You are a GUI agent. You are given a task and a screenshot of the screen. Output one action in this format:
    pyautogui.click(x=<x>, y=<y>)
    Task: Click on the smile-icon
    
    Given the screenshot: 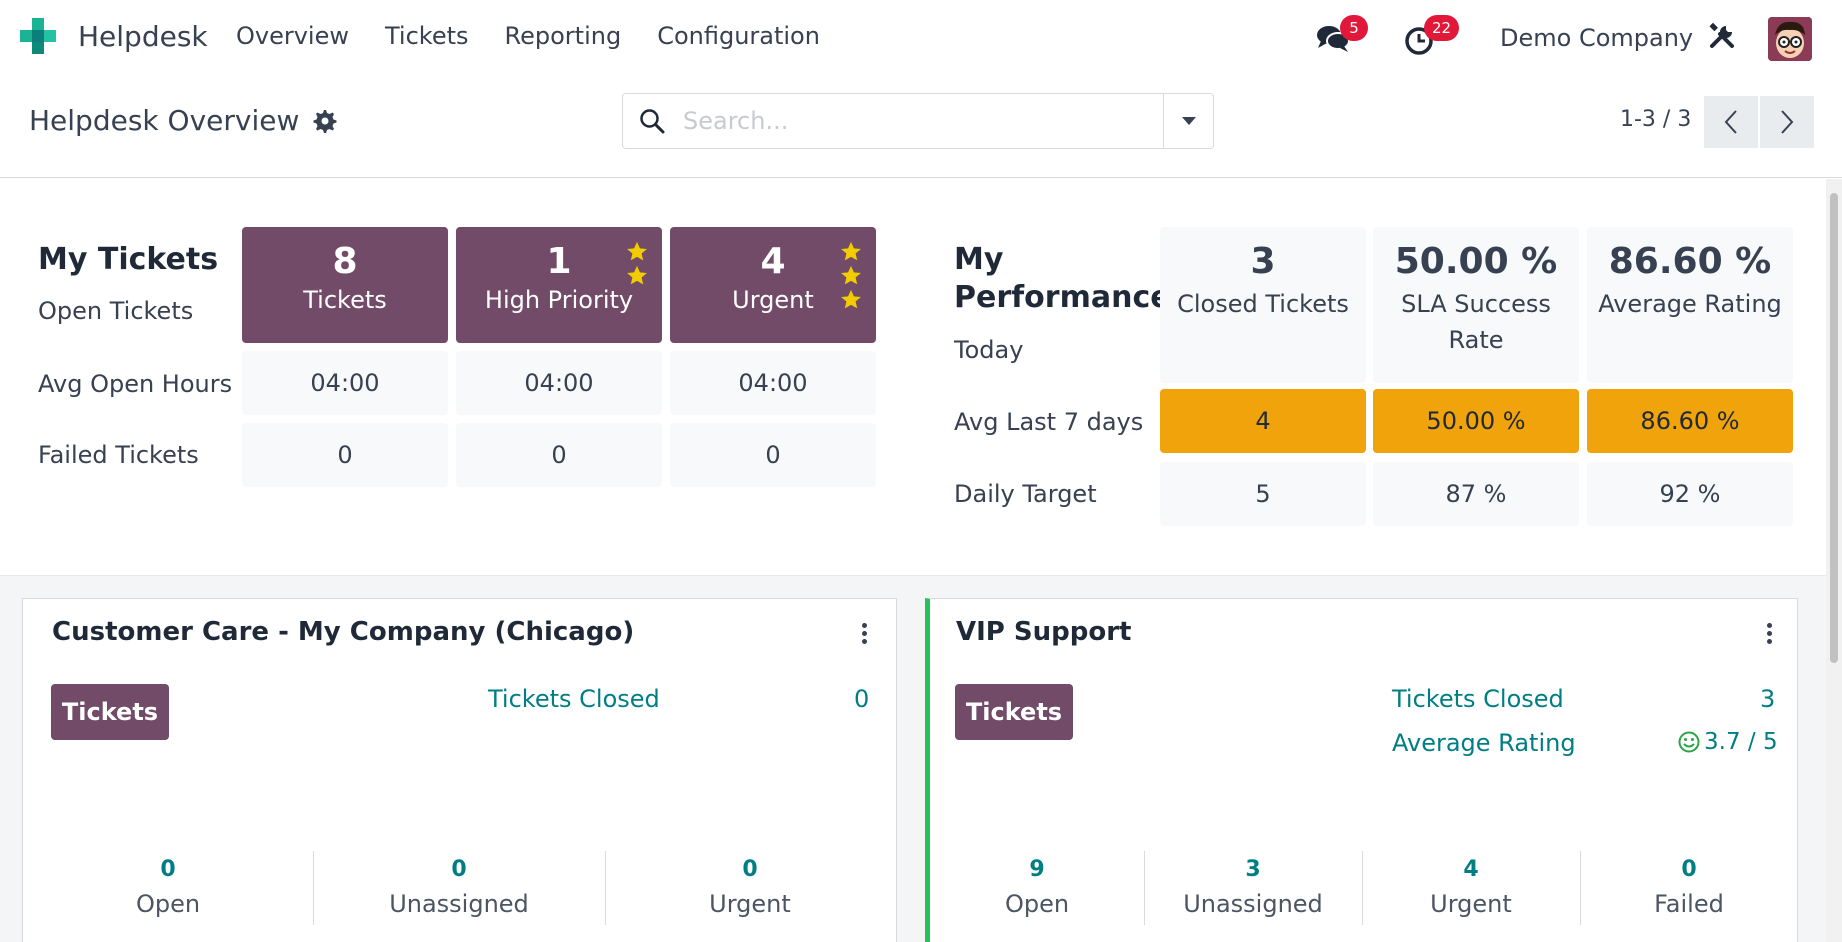 What is the action you would take?
    pyautogui.click(x=1689, y=742)
    